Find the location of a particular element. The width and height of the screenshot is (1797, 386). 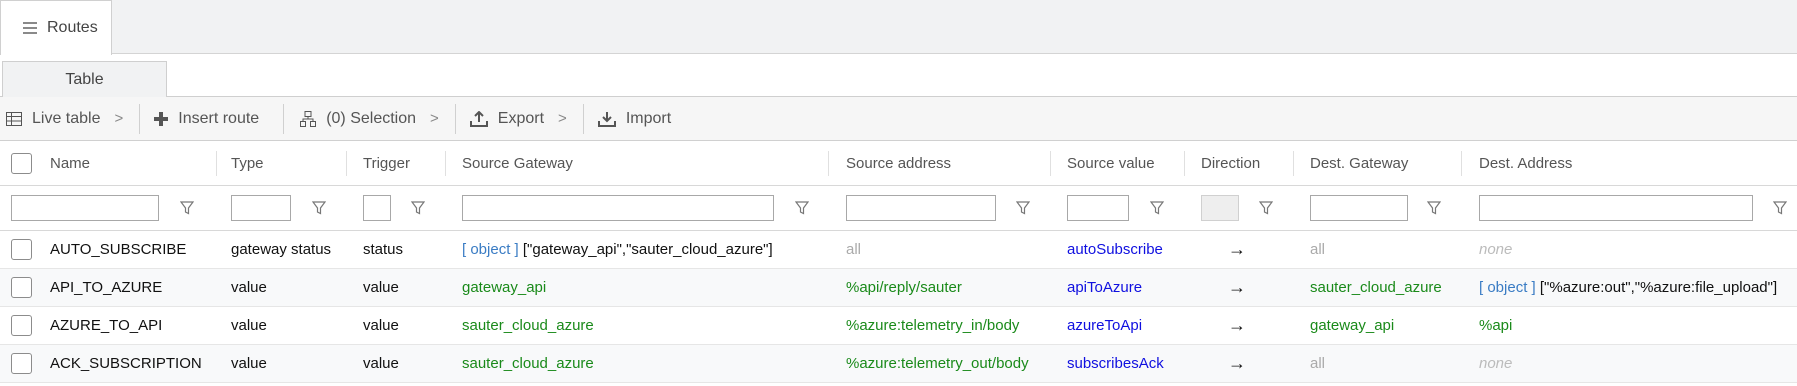

source-value-value: subscribesAck is located at coordinates (1115, 363).